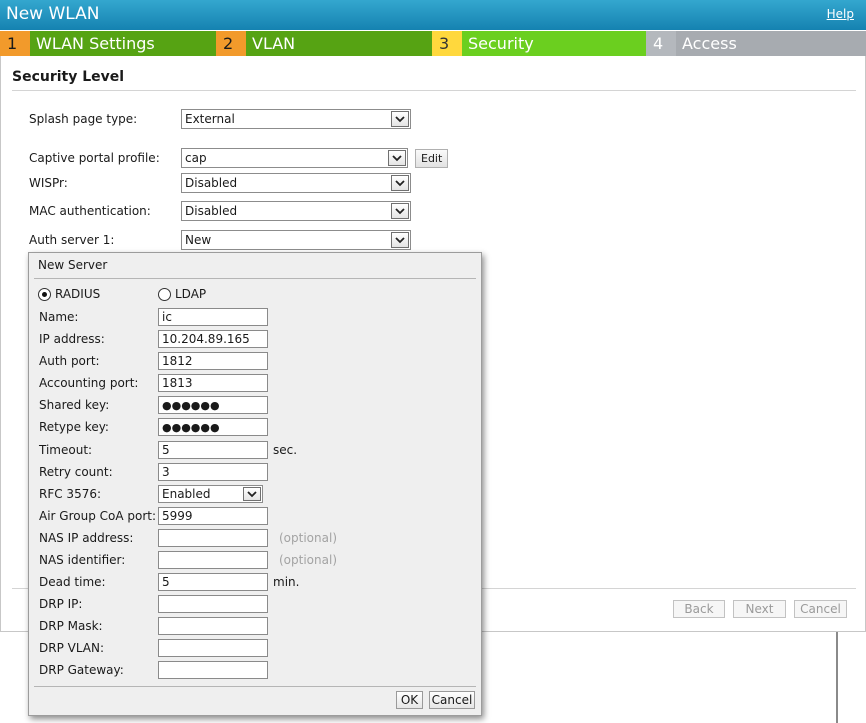 This screenshot has width=866, height=723. Describe the element at coordinates (213, 670) in the screenshot. I see `drp-gateway-input` at that location.